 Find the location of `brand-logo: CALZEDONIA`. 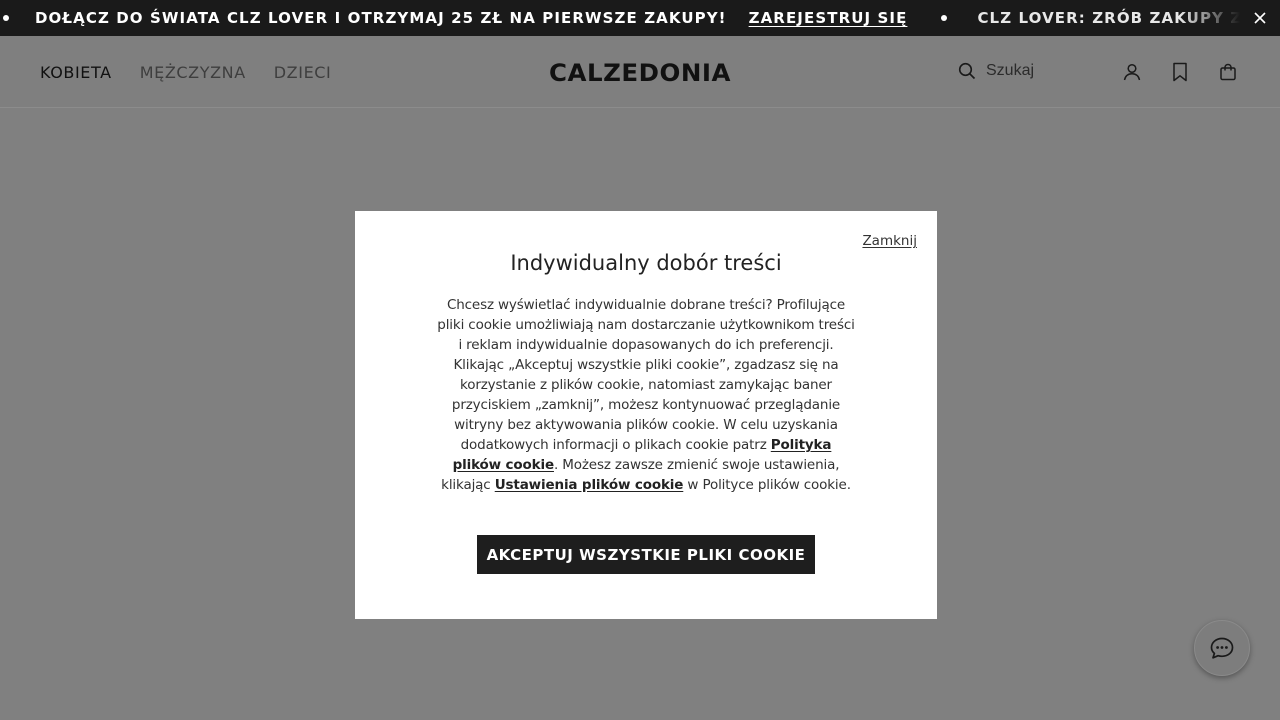

brand-logo: CALZEDONIA is located at coordinates (640, 72).